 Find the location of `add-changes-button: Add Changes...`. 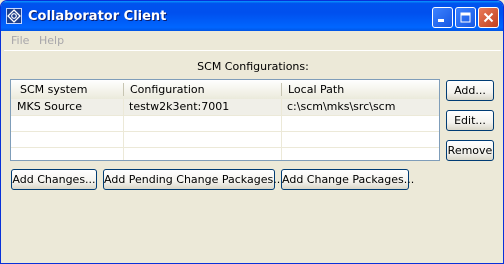

add-changes-button: Add Changes... is located at coordinates (54, 179).